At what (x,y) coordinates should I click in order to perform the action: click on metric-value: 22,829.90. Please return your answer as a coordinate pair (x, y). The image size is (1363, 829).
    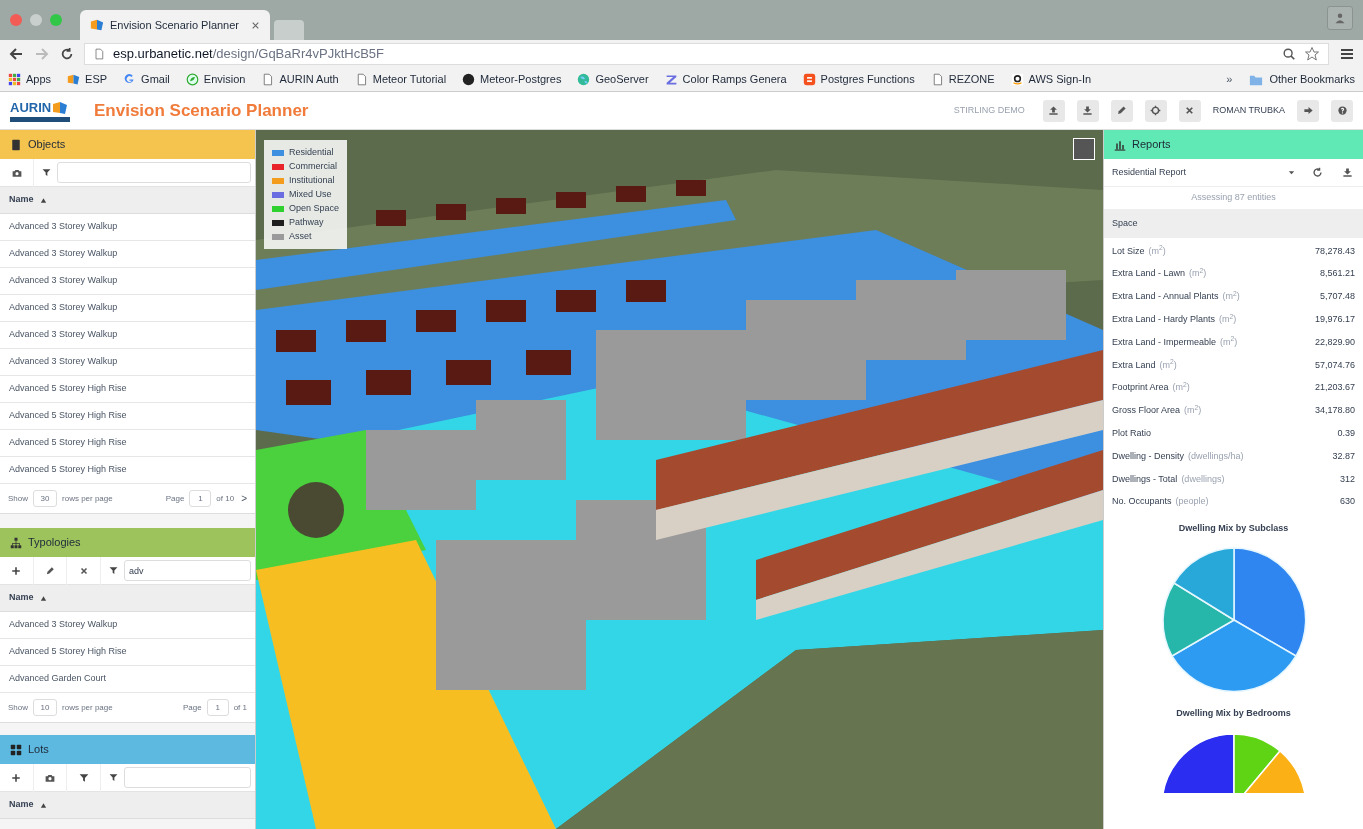
    Looking at the image, I should click on (1334, 342).